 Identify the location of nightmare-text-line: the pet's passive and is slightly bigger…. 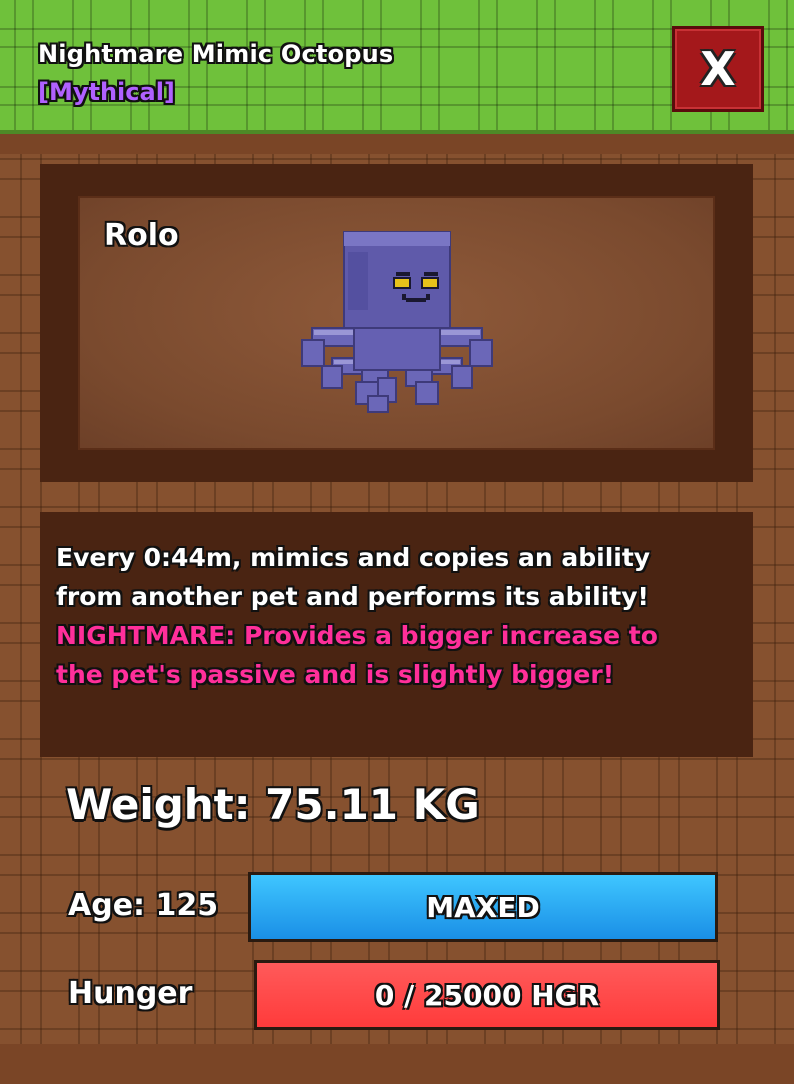
(335, 674).